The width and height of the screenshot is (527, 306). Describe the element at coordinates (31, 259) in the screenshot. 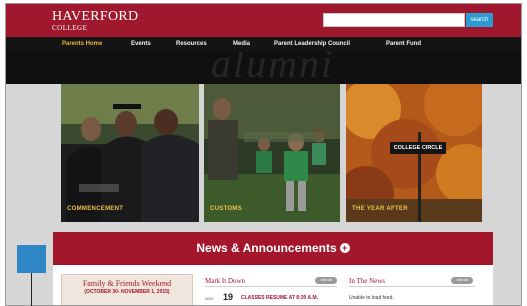

I see `callout-marker` at that location.